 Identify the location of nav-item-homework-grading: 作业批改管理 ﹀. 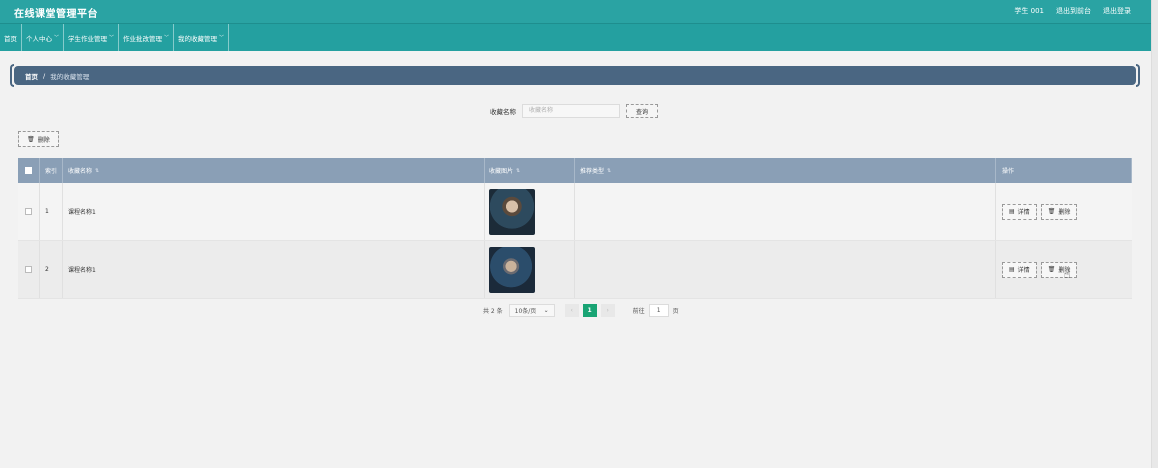
(147, 37).